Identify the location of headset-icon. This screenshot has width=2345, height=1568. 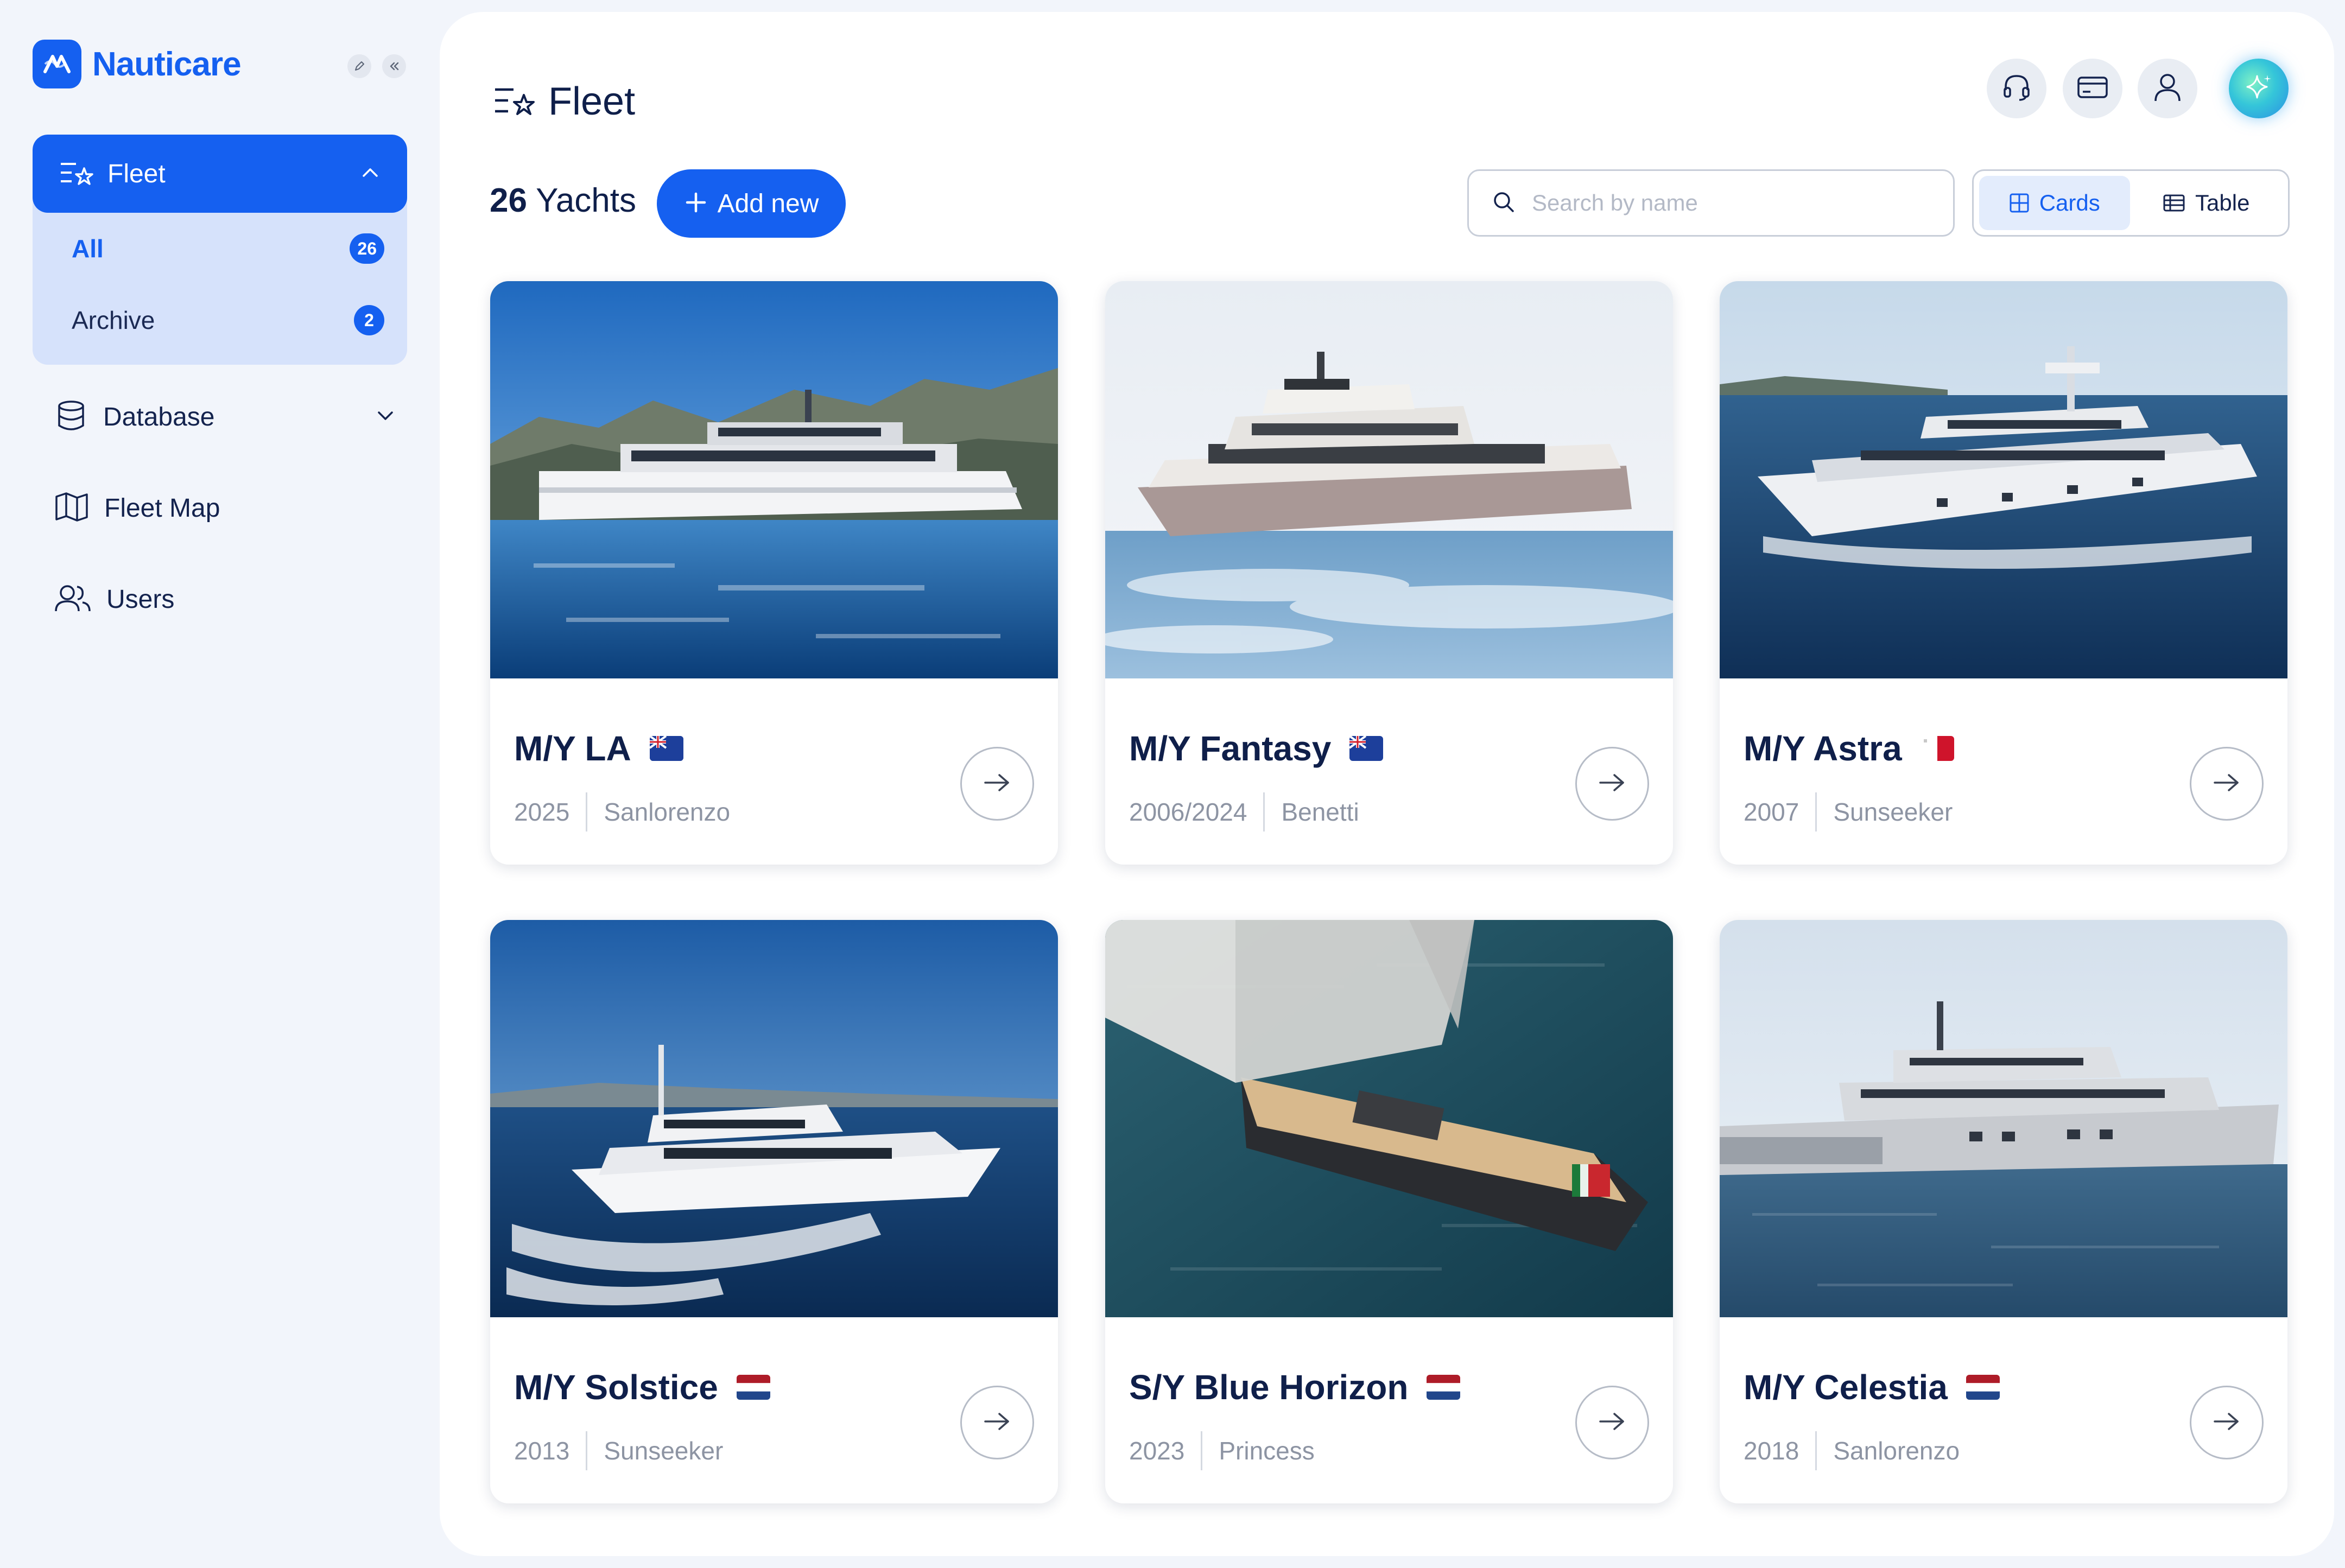
(2016, 89).